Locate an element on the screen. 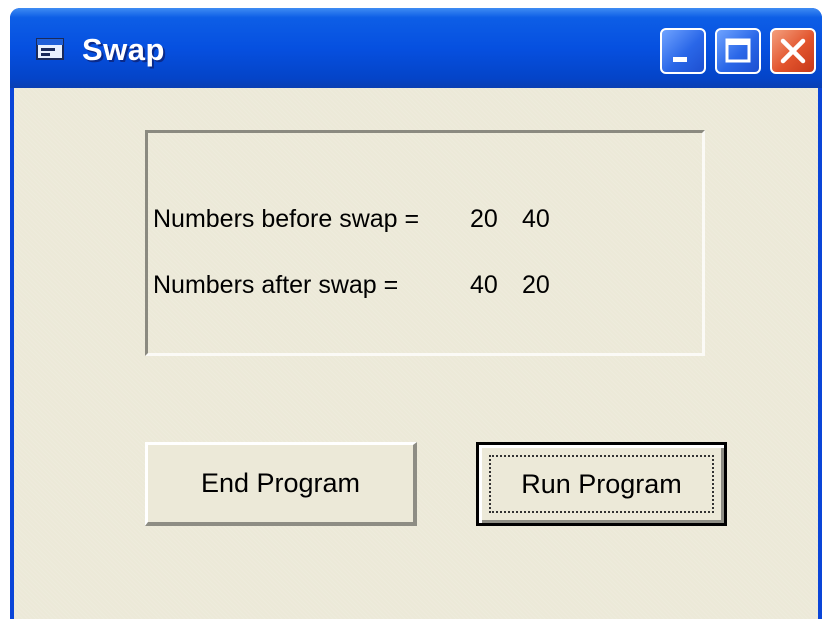 The image size is (825, 619). run-program-button: Run Program is located at coordinates (601, 484).